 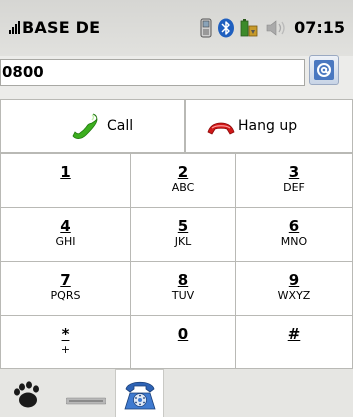 I want to click on key-digit: 2, so click(x=183, y=172).